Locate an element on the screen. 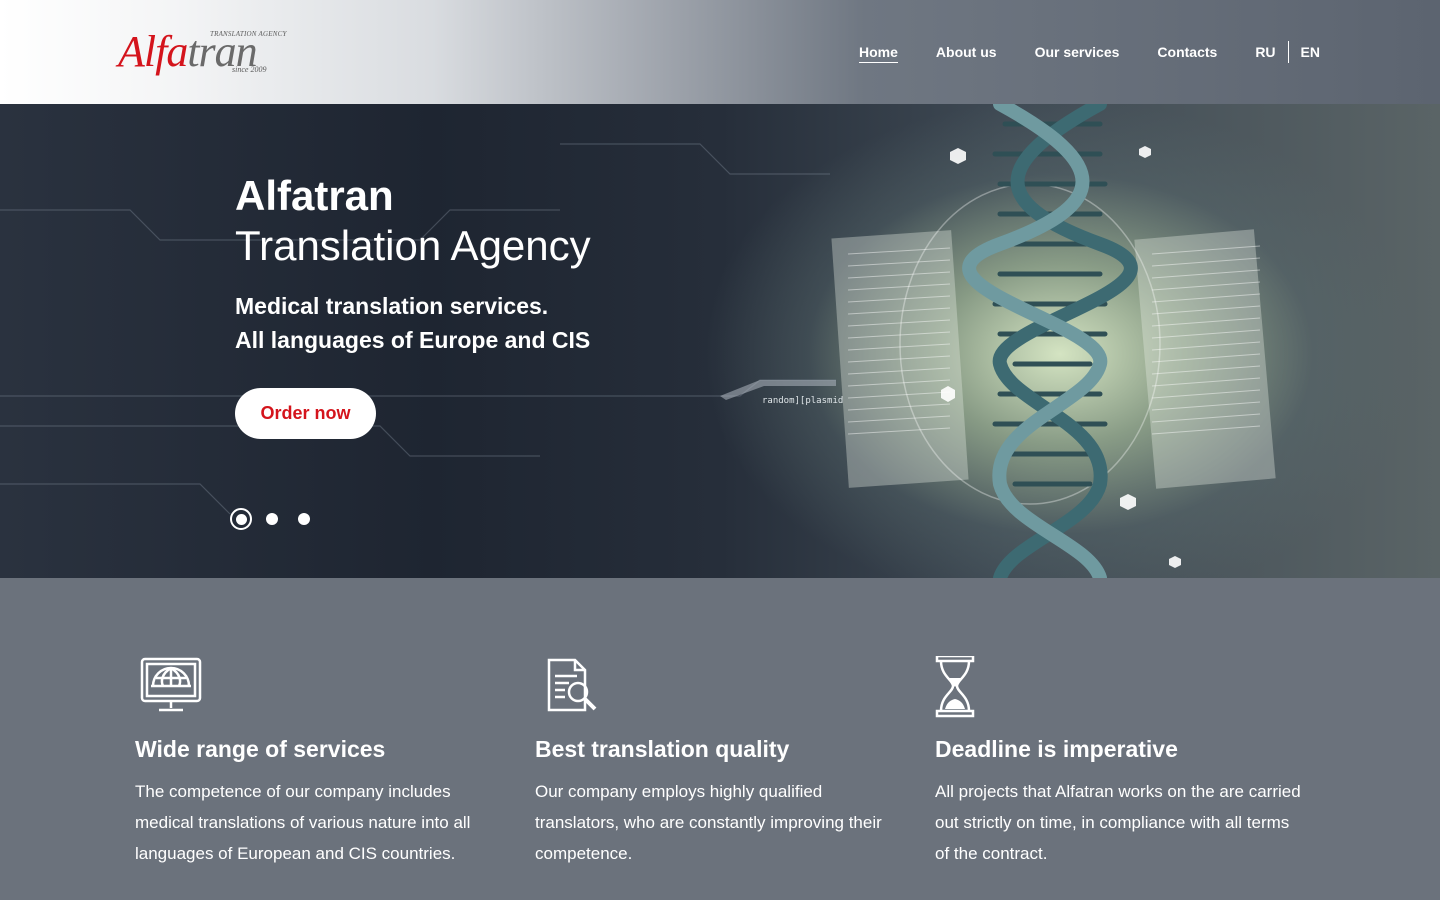 The width and height of the screenshot is (1440, 900). feature-title: Best translation quality is located at coordinates (662, 749).